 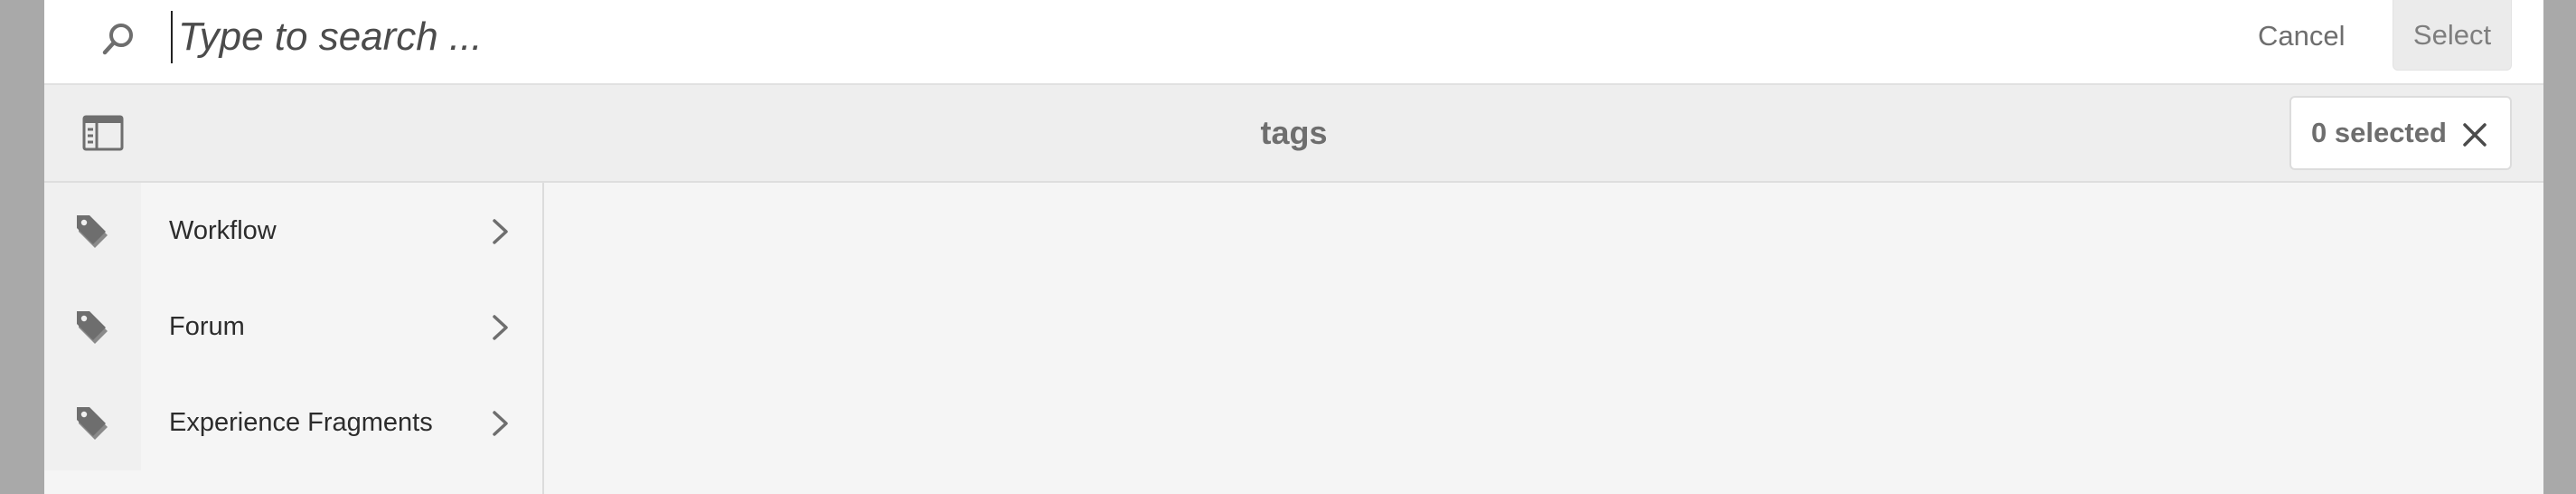 I want to click on list-item: Forum, so click(x=293, y=327).